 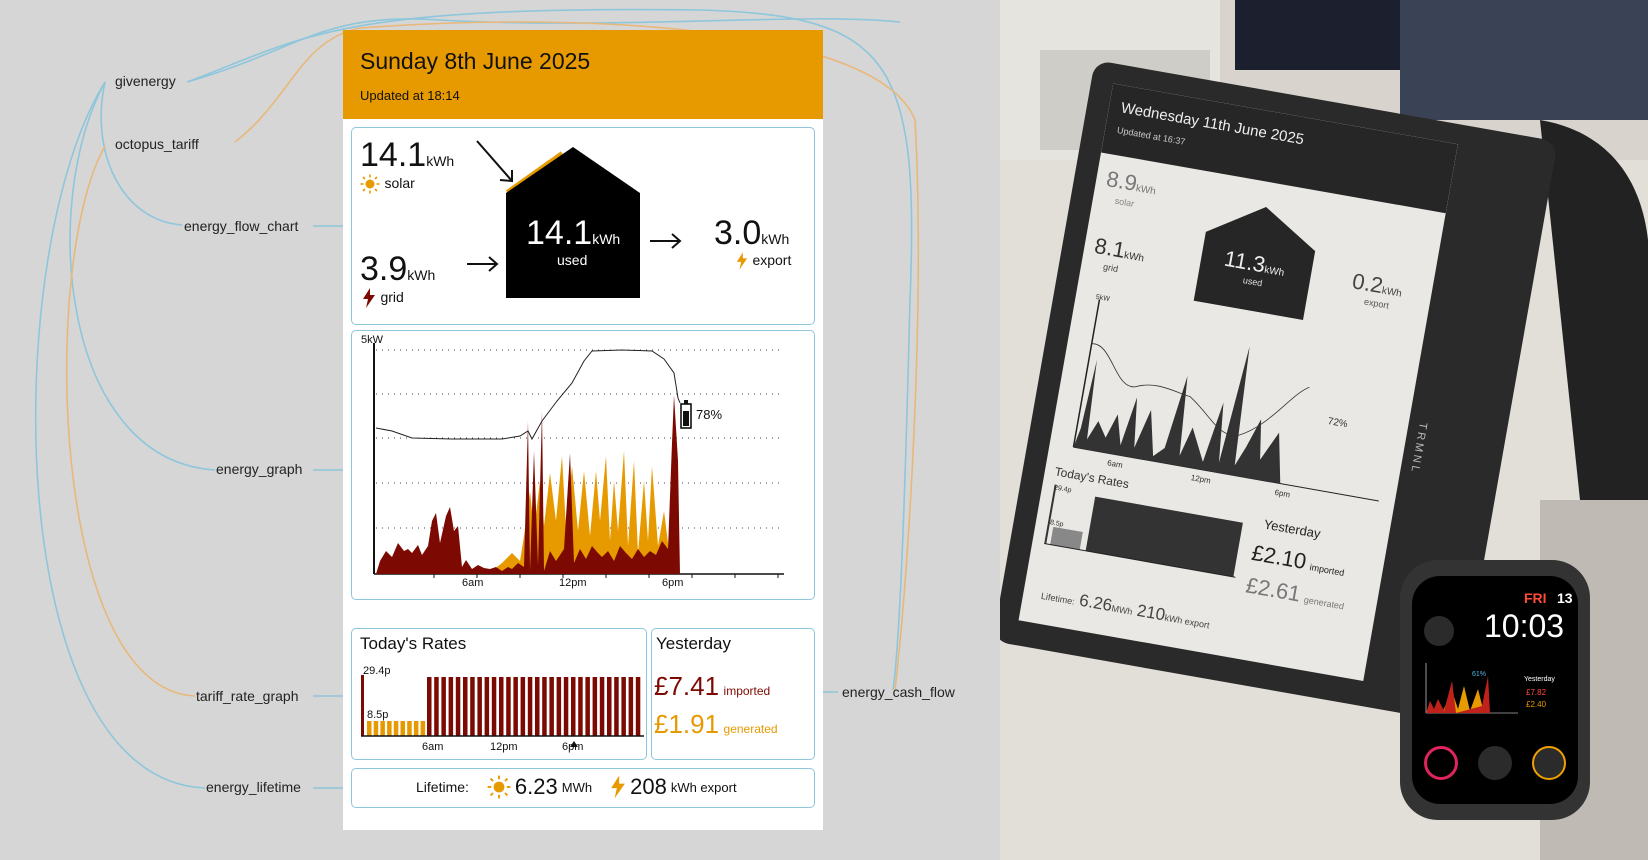 What do you see at coordinates (687, 686) in the screenshot?
I see `imported-value: £7.41` at bounding box center [687, 686].